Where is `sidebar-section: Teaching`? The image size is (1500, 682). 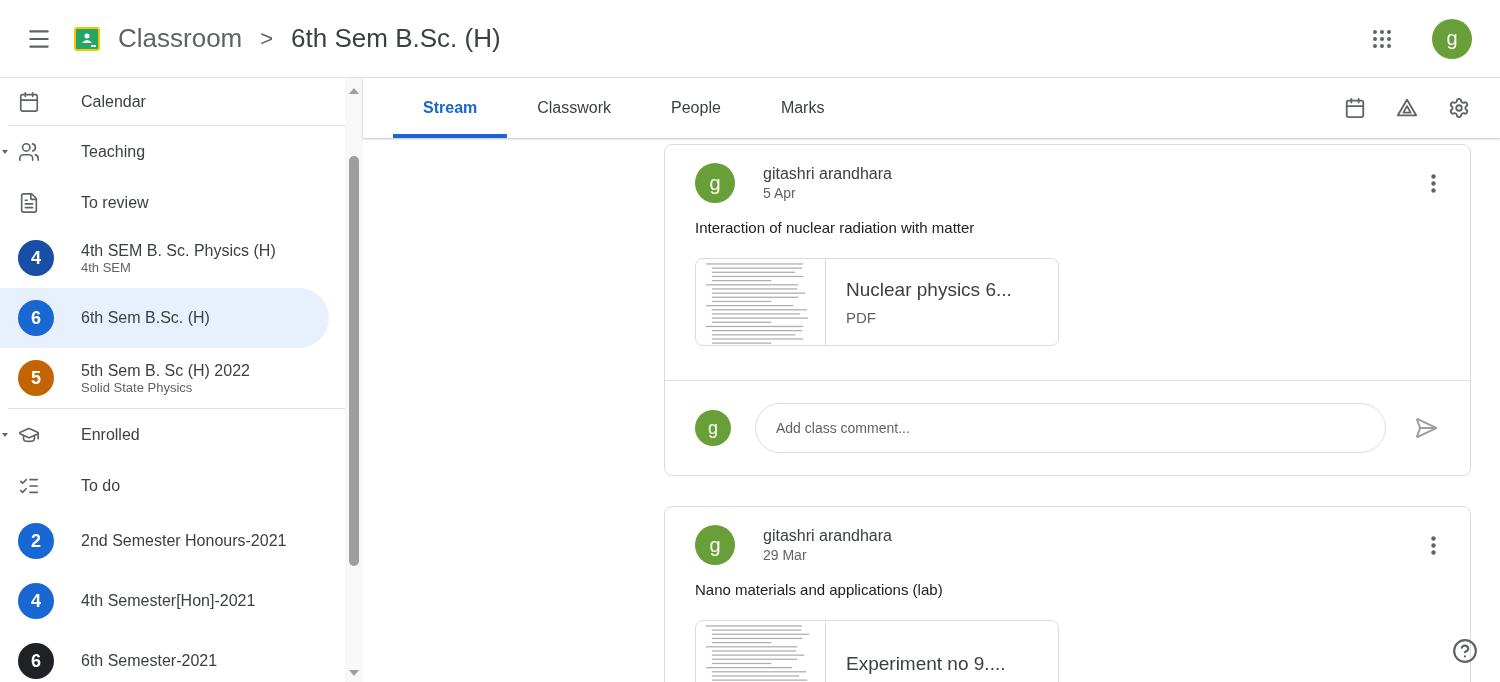
sidebar-section: Teaching is located at coordinates (164, 152).